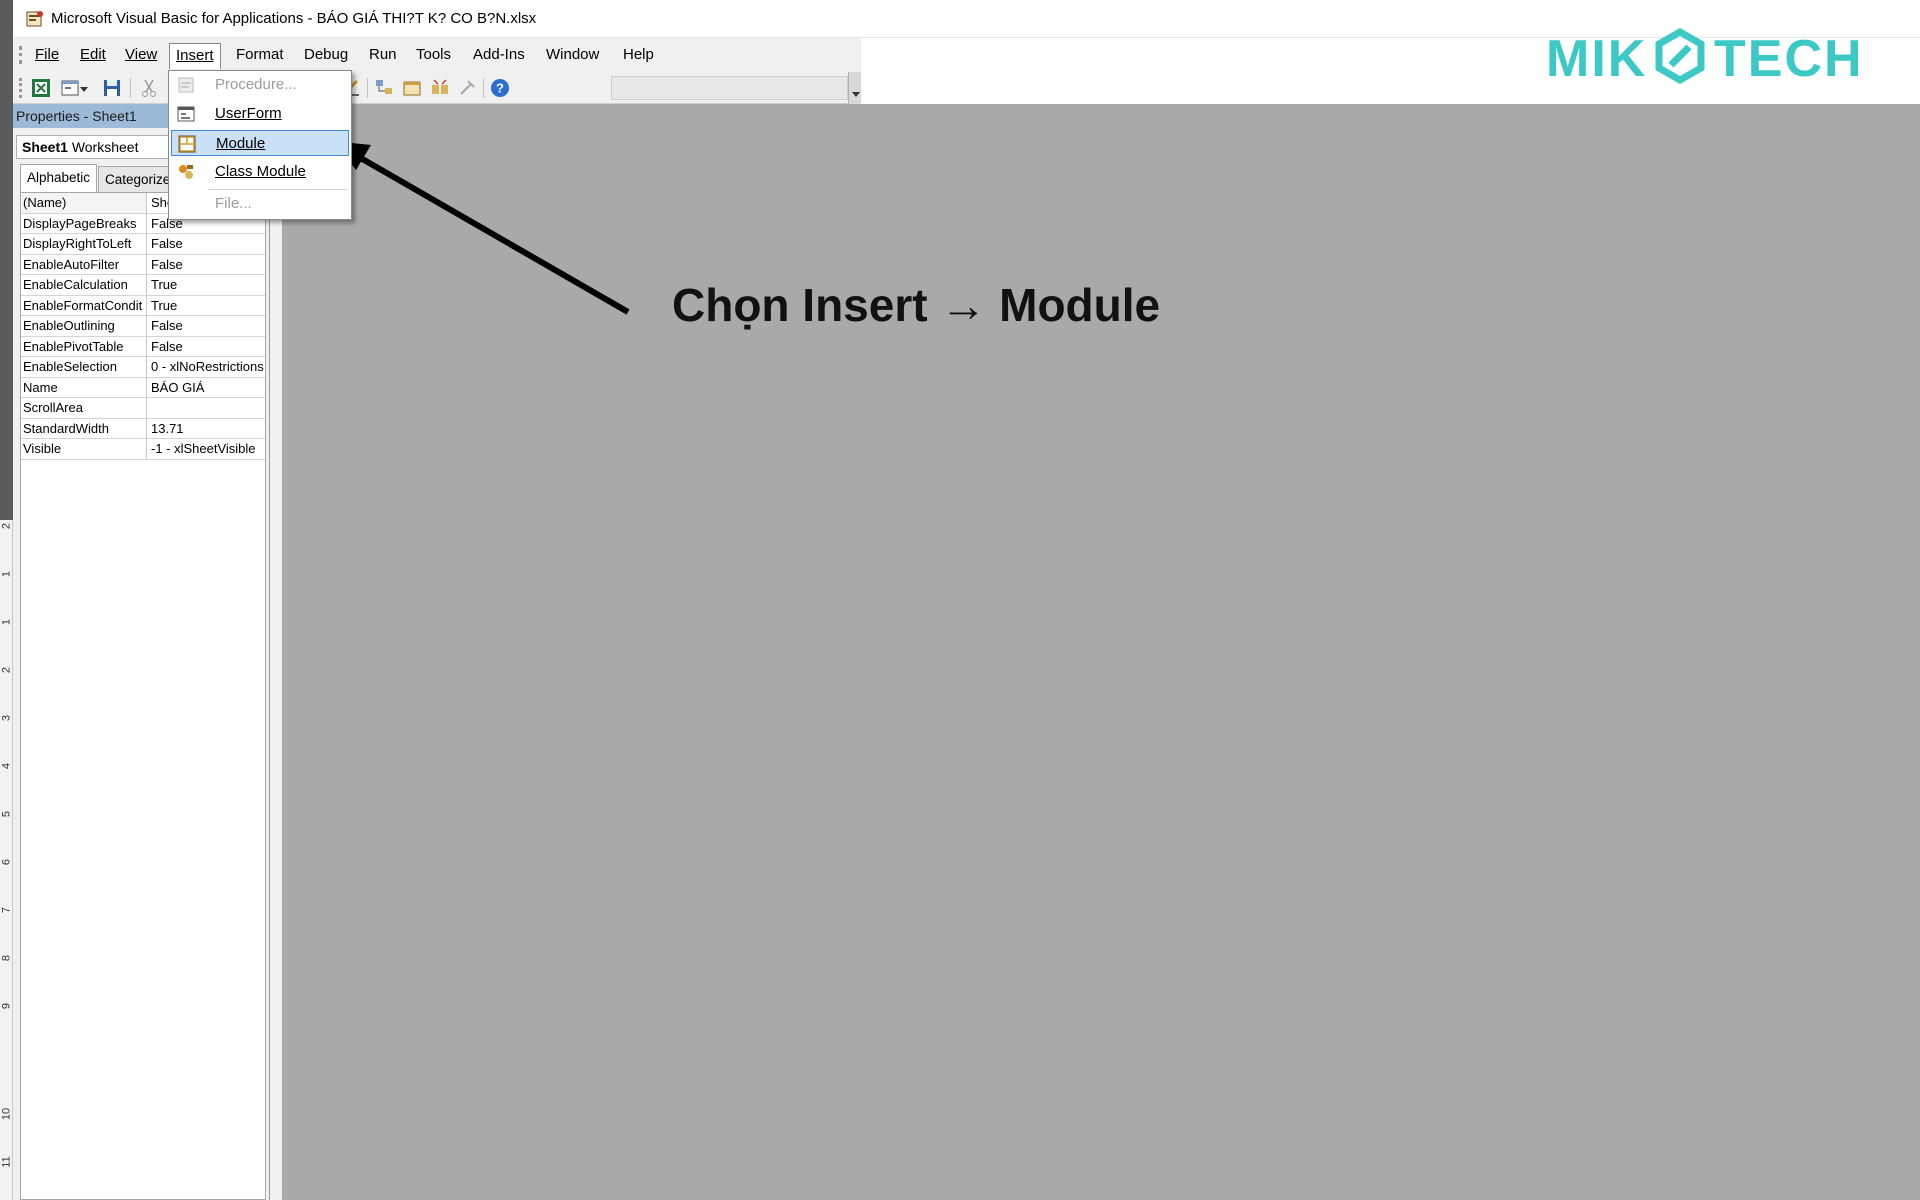 Image resolution: width=1920 pixels, height=1200 pixels. I want to click on property-value: 13.71, so click(206, 429).